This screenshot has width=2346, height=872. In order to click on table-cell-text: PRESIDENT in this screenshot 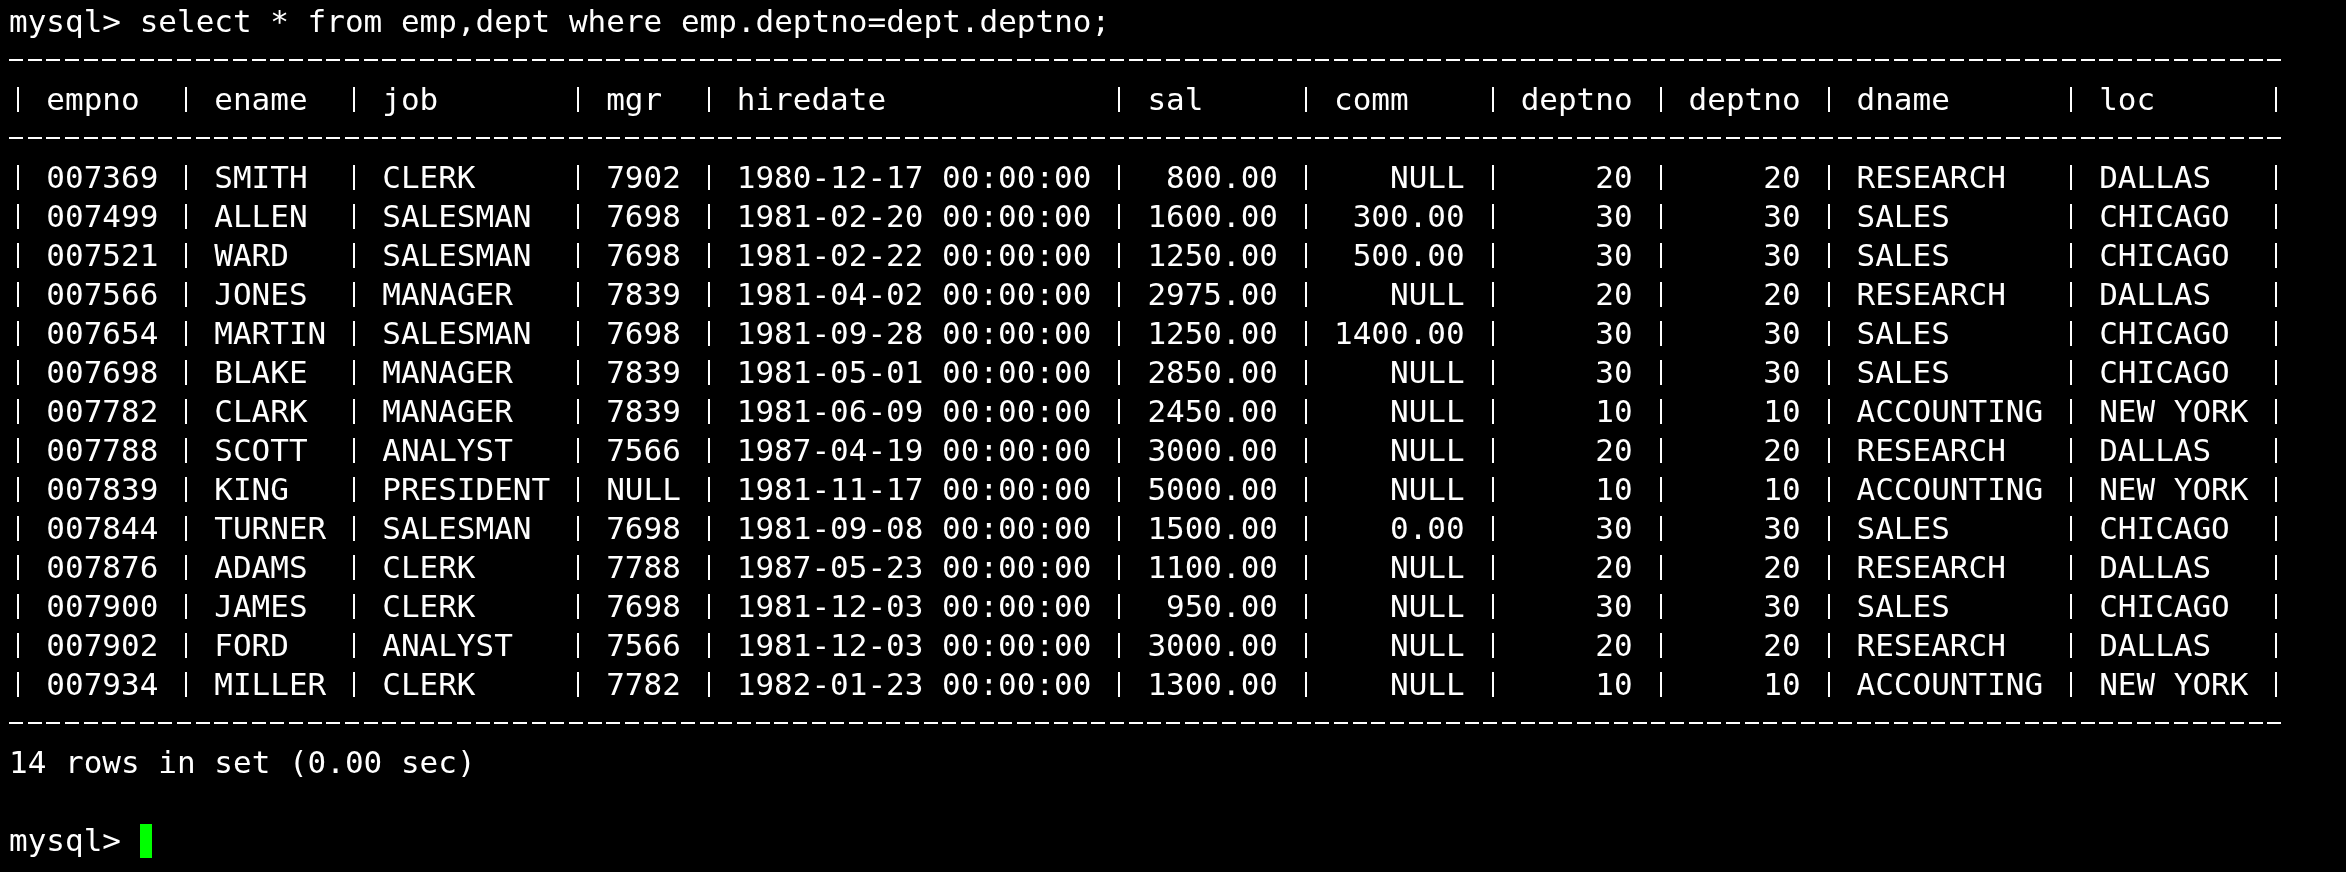, I will do `click(466, 489)`.